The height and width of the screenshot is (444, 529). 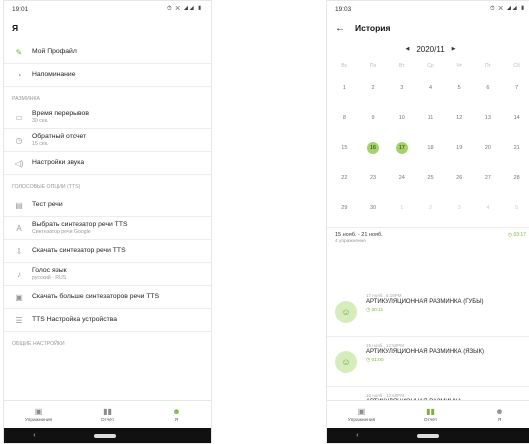 What do you see at coordinates (428, 49) in the screenshot?
I see `month-selector: ◀ 2020/11 ▶` at bounding box center [428, 49].